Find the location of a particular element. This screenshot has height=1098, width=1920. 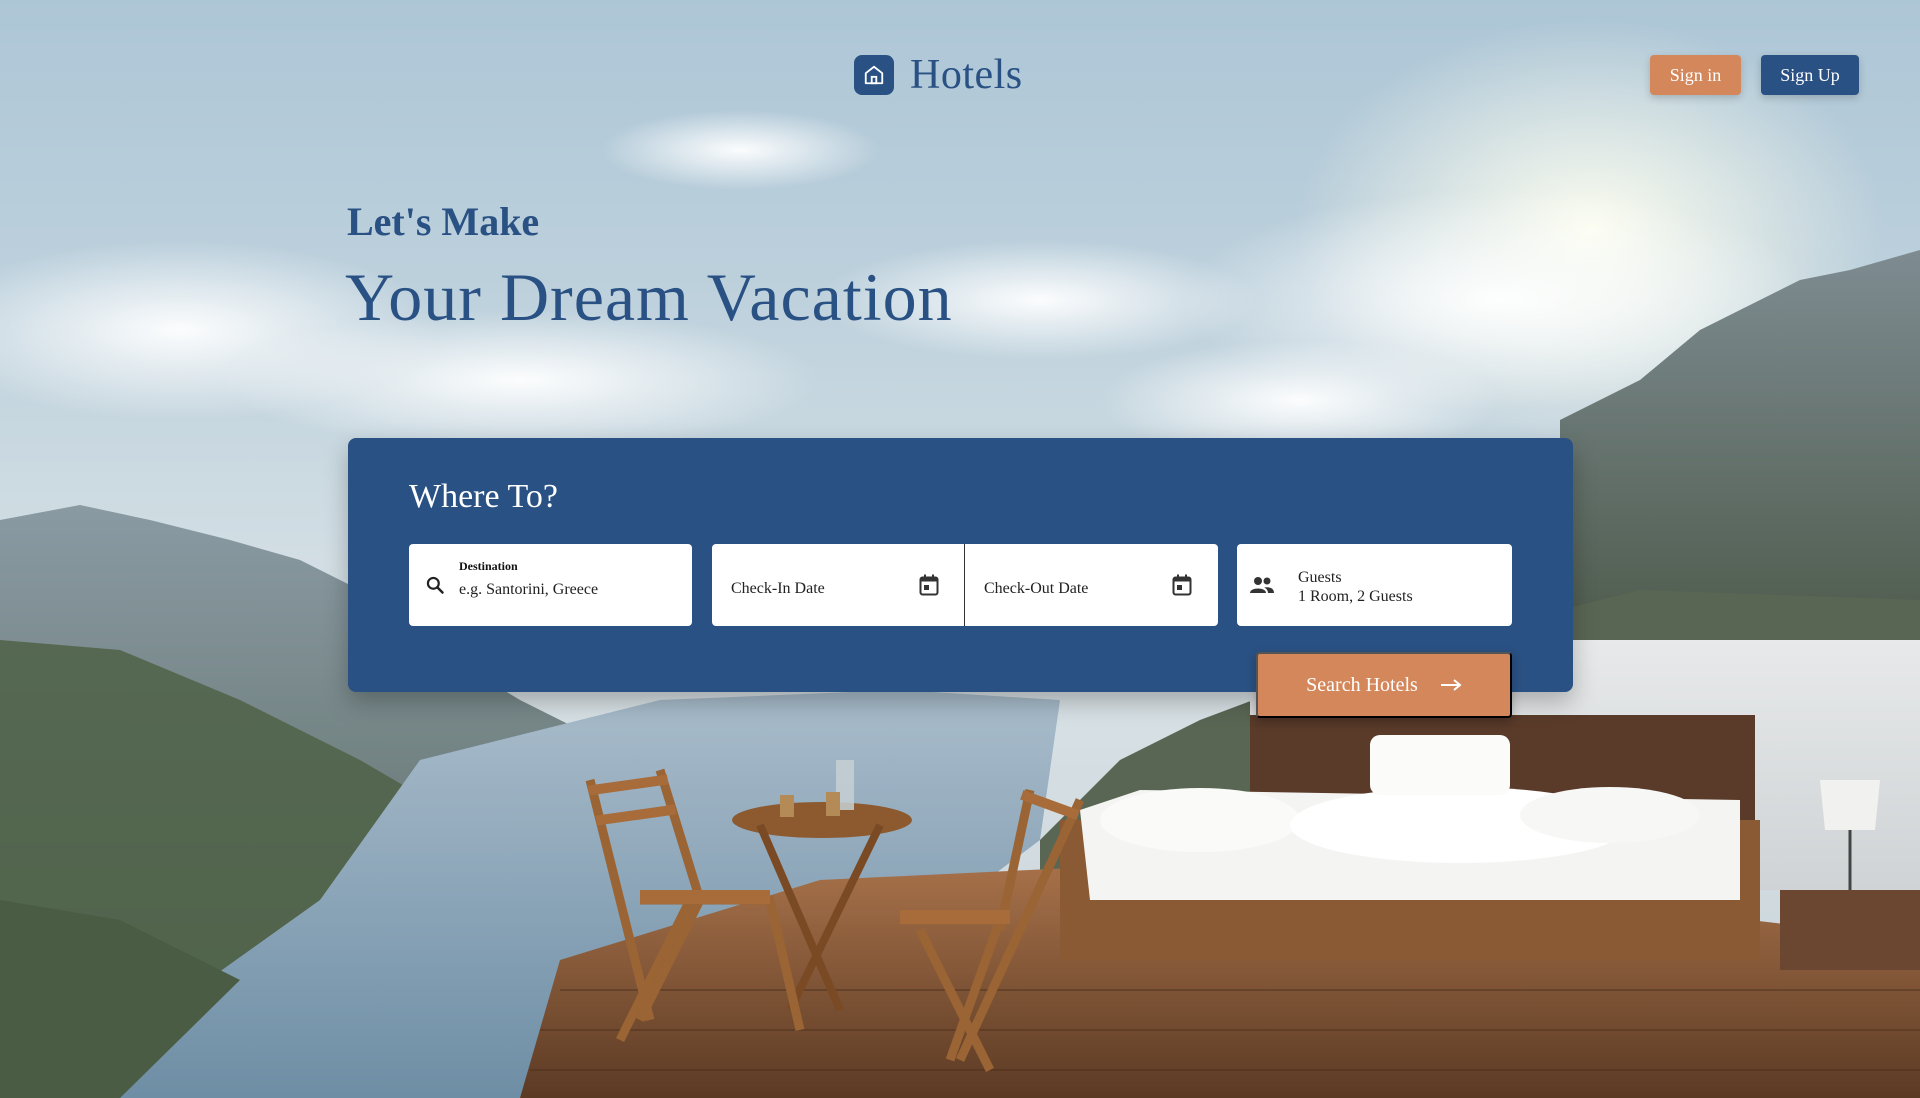

check-in-label: Check-In Date is located at coordinates (778, 588).